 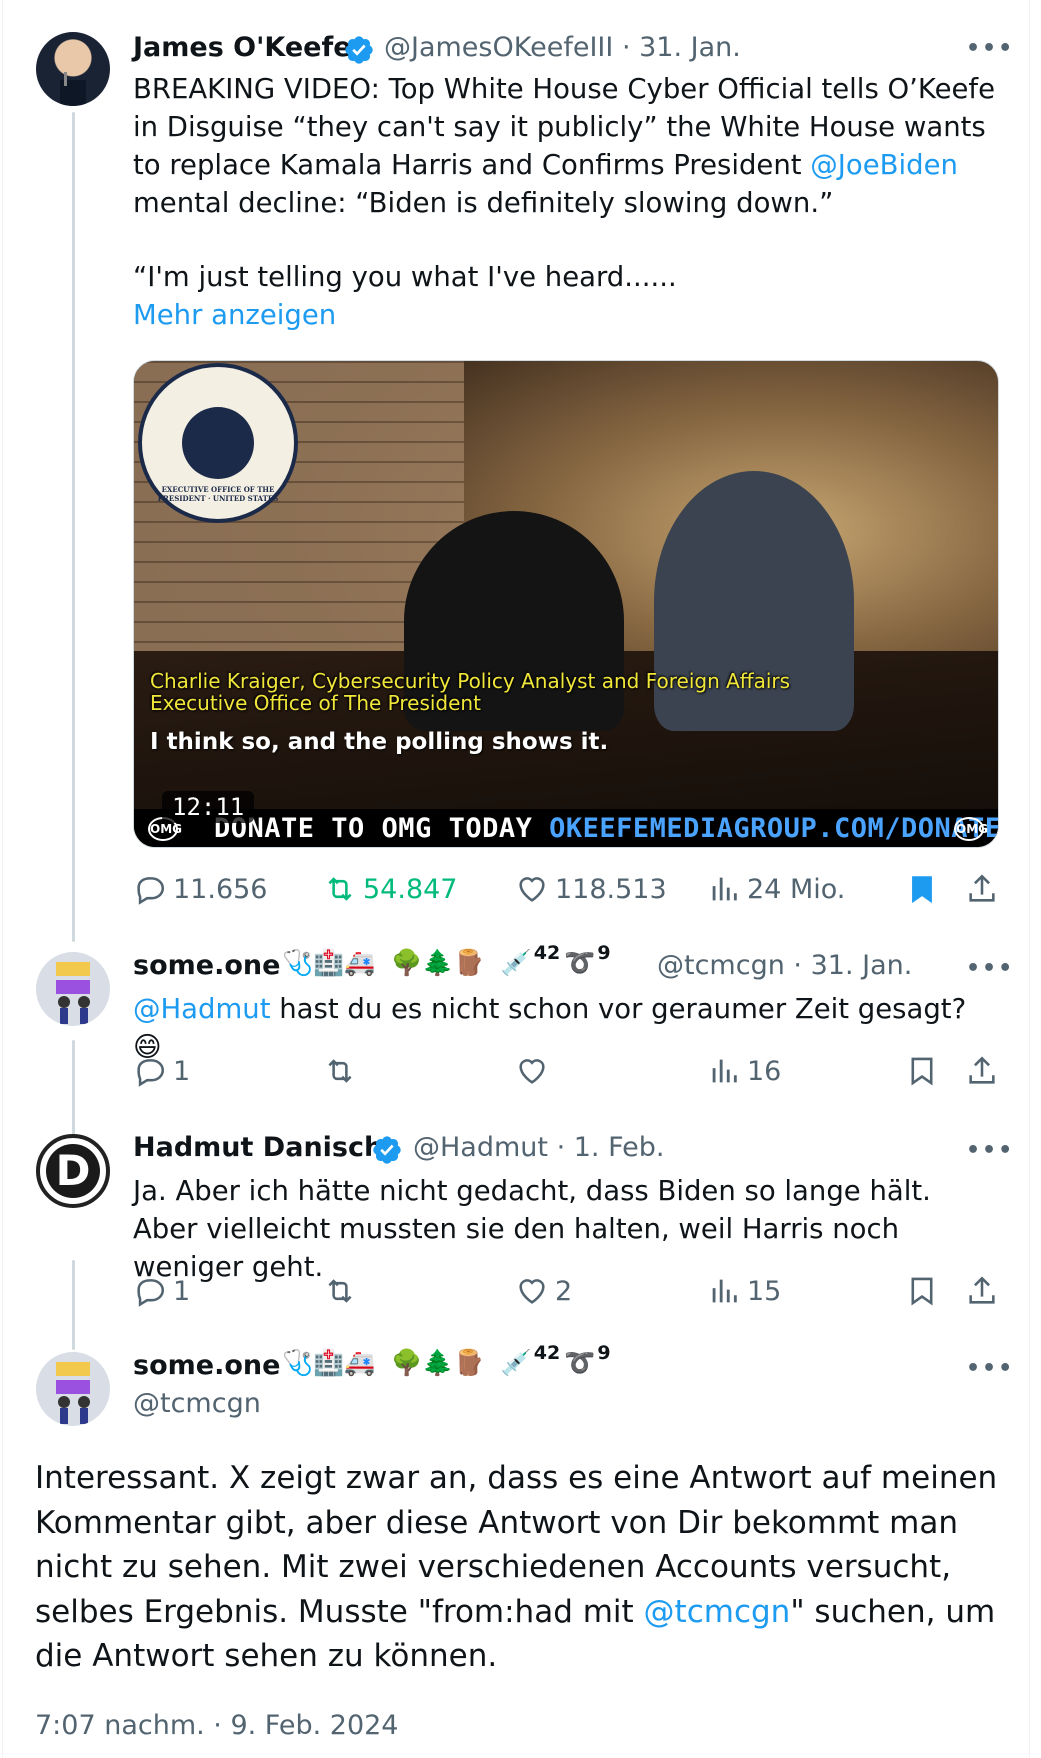 I want to click on avatar: D, so click(x=73, y=1171).